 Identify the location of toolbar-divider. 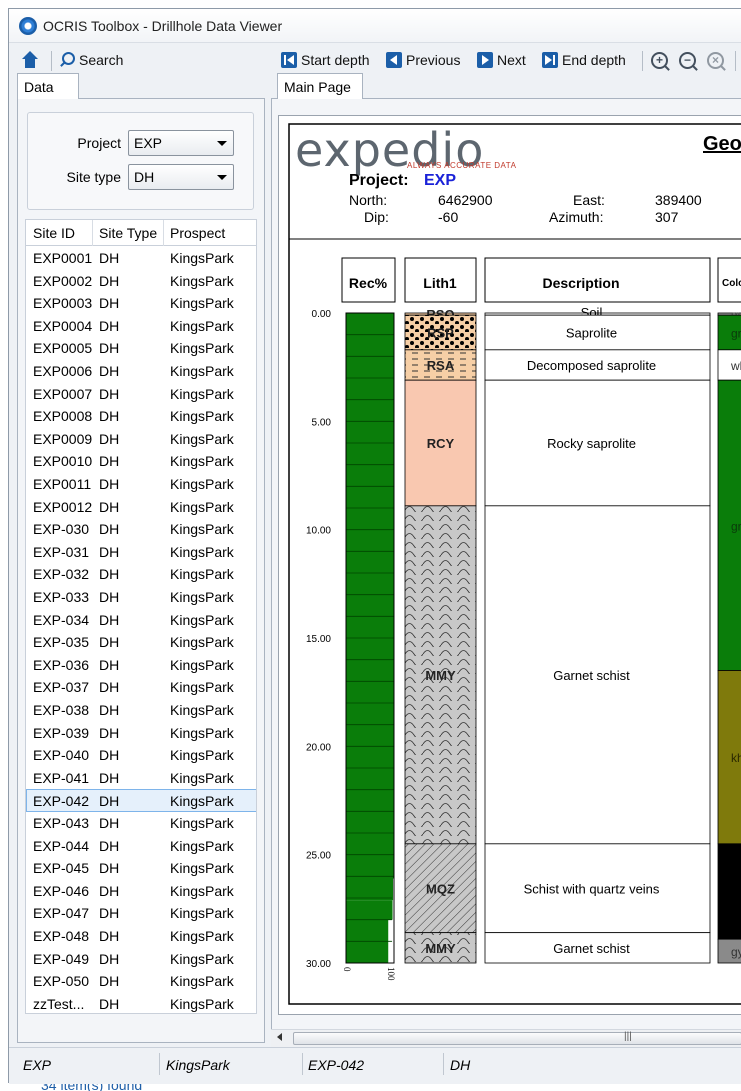
(51, 61).